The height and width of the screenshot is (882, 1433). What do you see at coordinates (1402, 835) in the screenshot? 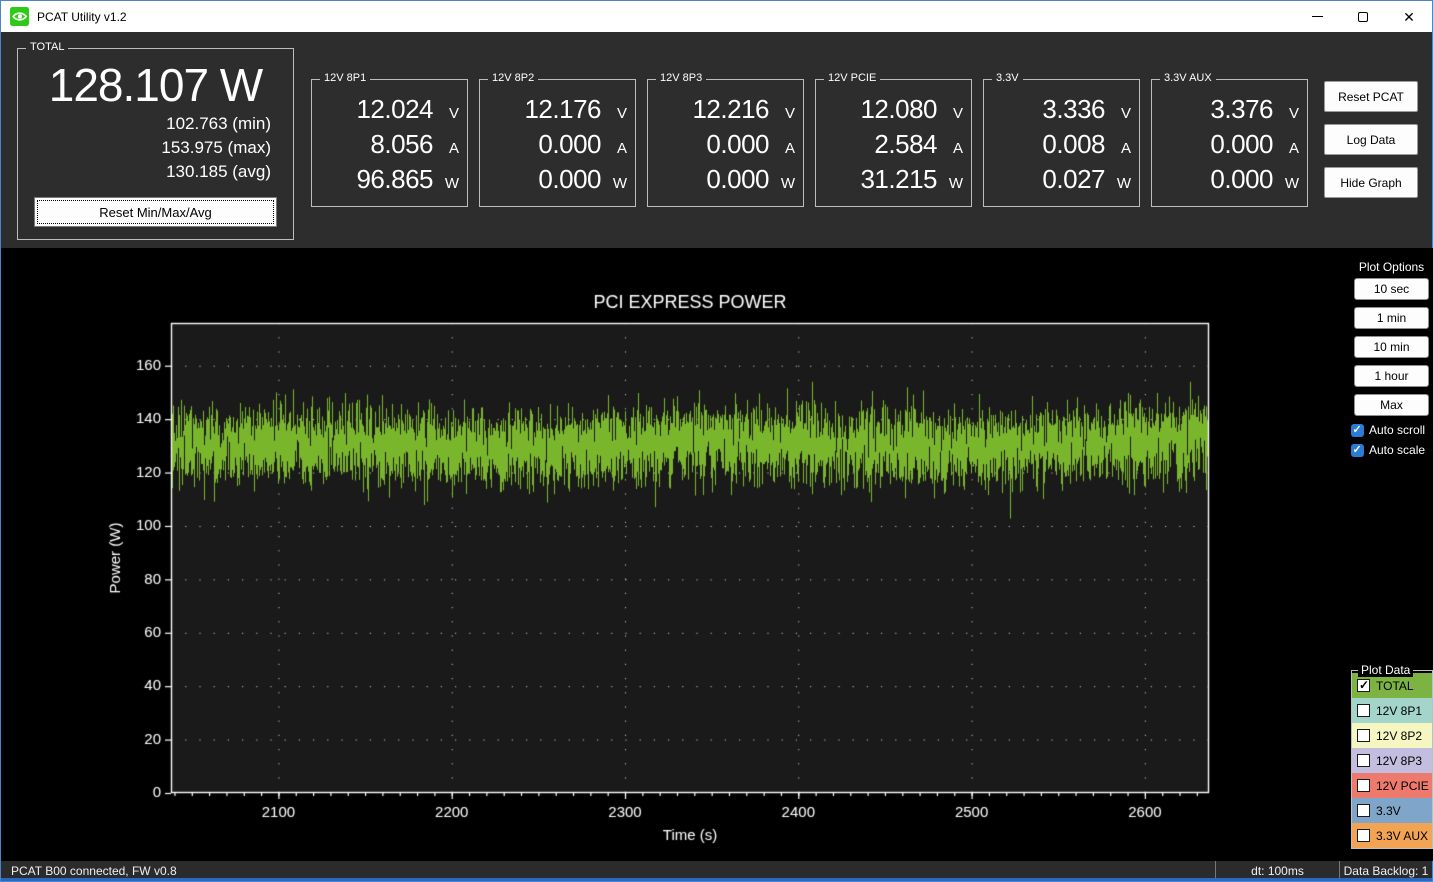
I see `legend-label: 3.3V AUX` at bounding box center [1402, 835].